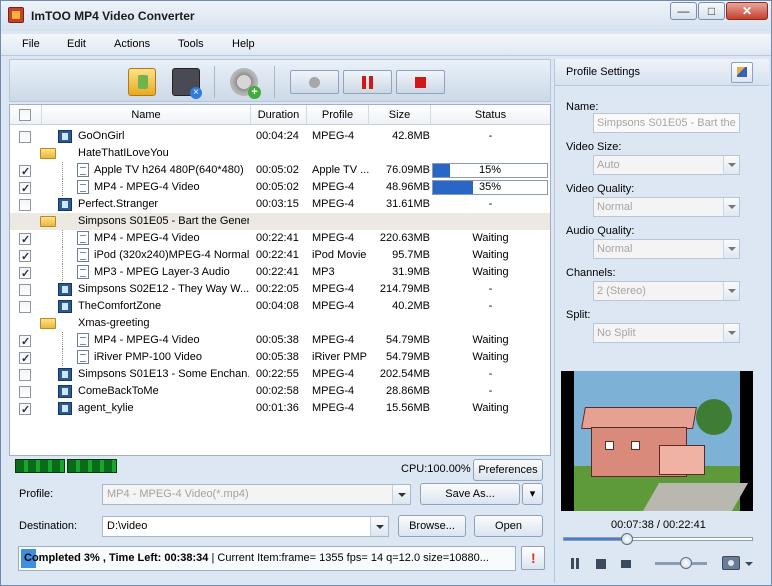 This screenshot has height=586, width=772. Describe the element at coordinates (627, 564) in the screenshot. I see `volume-icon` at that location.